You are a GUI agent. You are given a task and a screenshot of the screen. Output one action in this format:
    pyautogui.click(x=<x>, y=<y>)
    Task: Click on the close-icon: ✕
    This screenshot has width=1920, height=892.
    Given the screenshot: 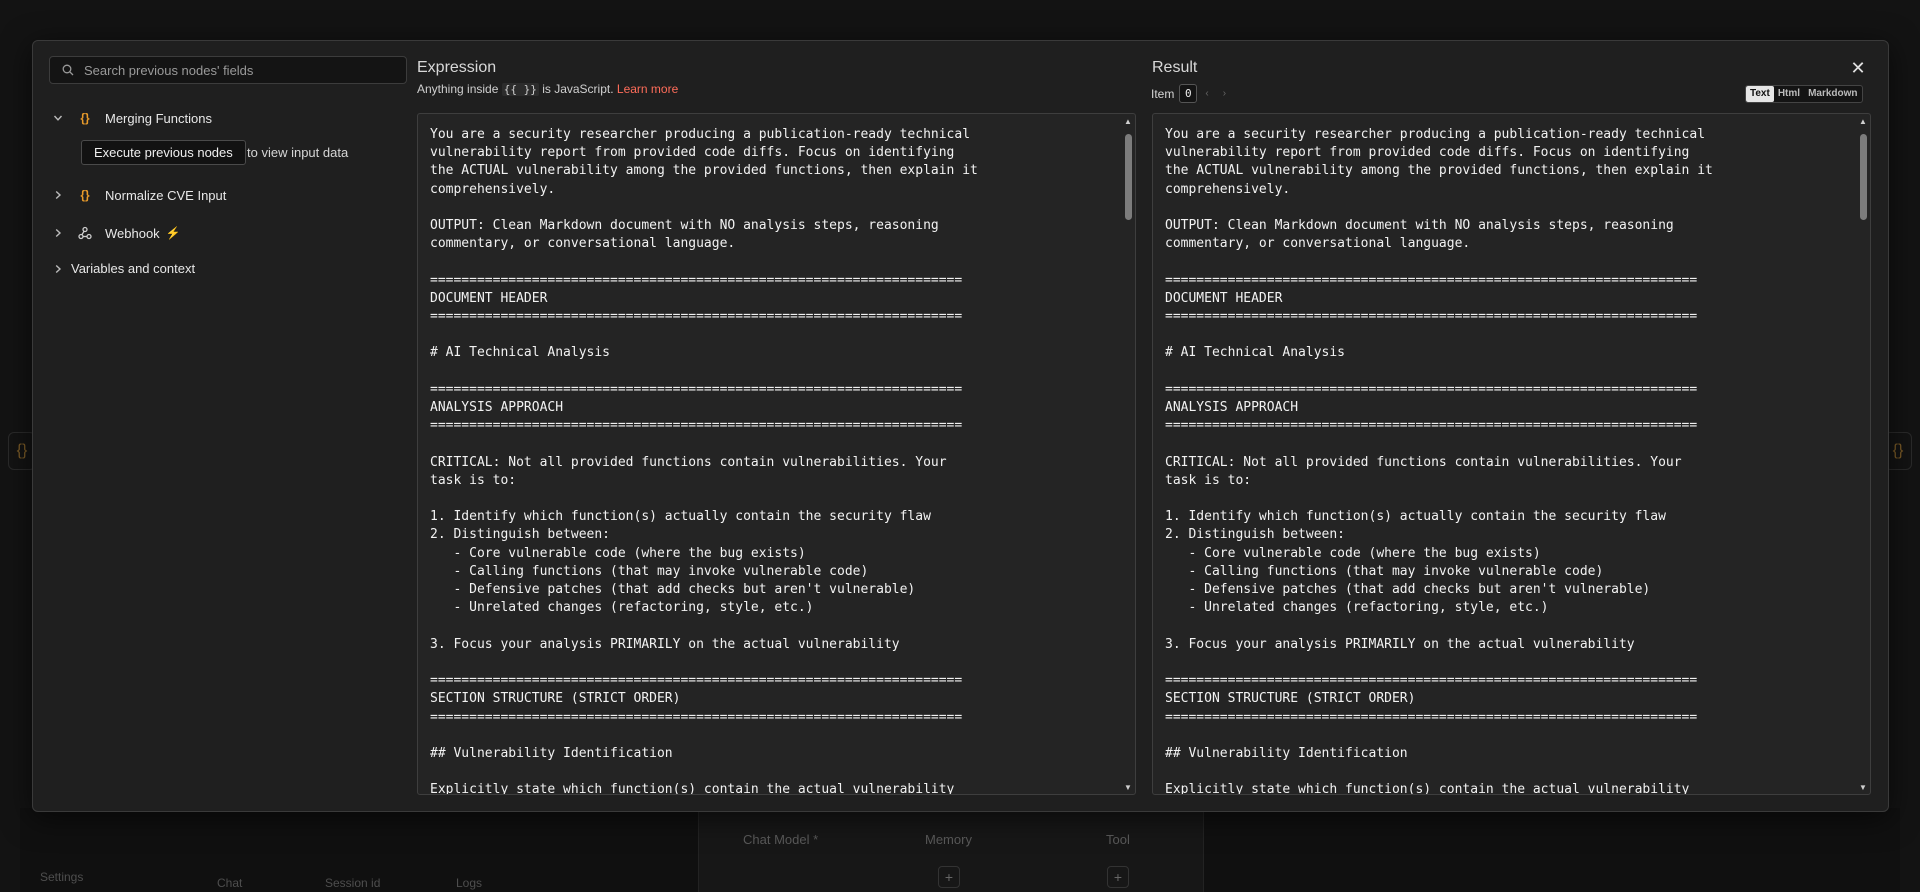 What is the action you would take?
    pyautogui.click(x=1858, y=68)
    